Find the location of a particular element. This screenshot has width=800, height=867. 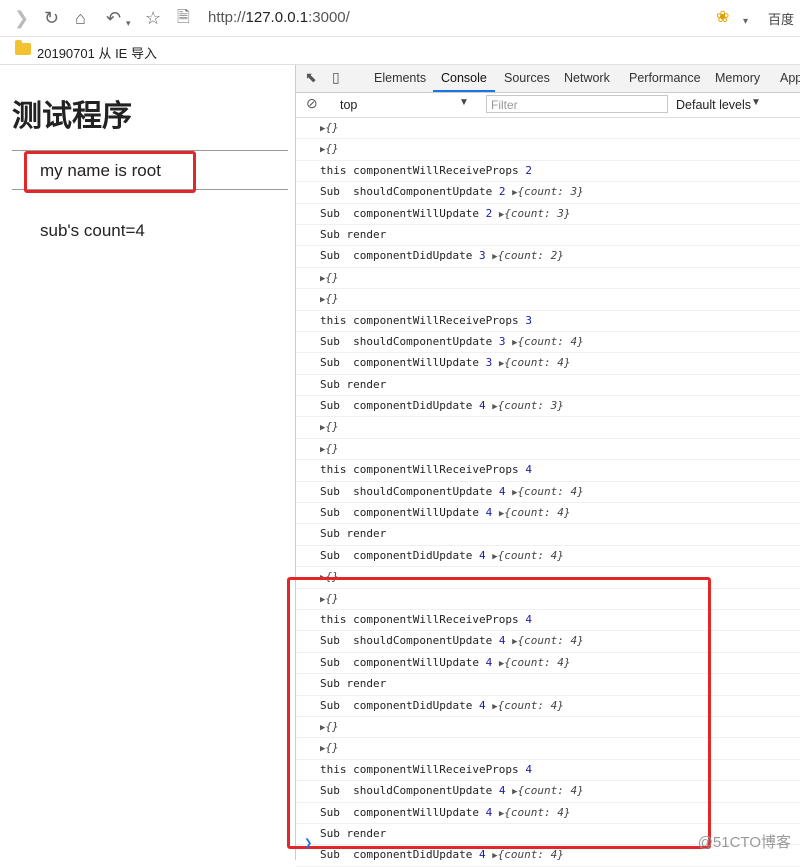

tab-application: App is located at coordinates (790, 78).